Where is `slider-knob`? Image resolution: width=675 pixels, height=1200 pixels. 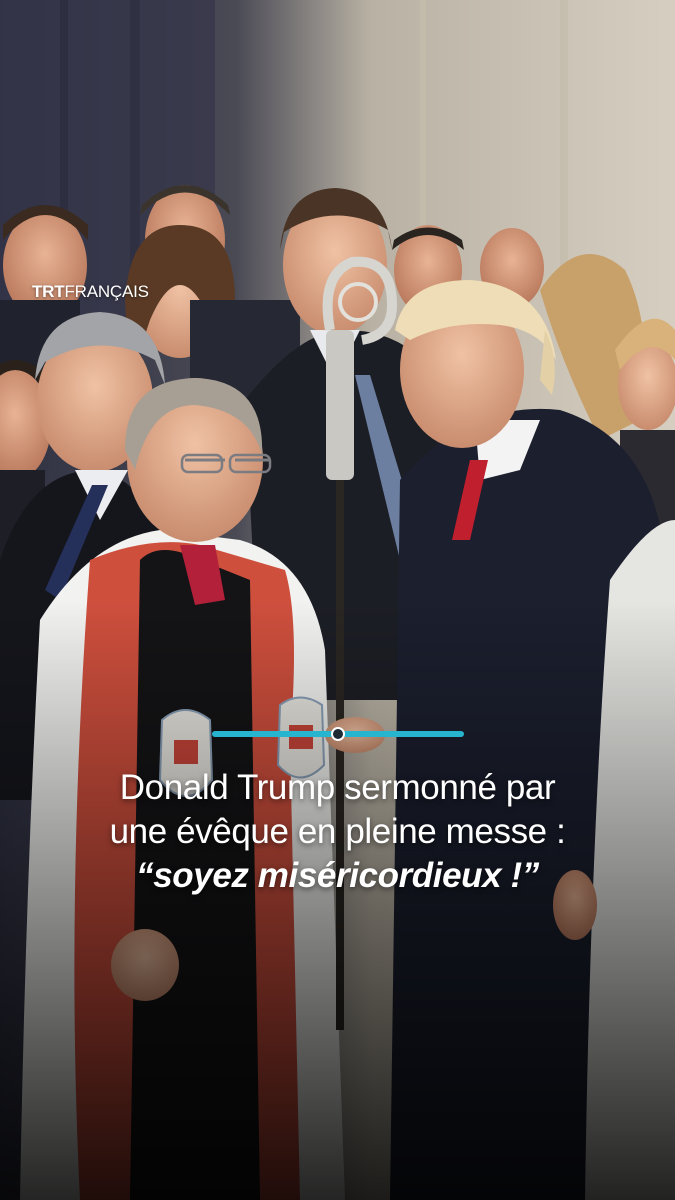 slider-knob is located at coordinates (338, 734).